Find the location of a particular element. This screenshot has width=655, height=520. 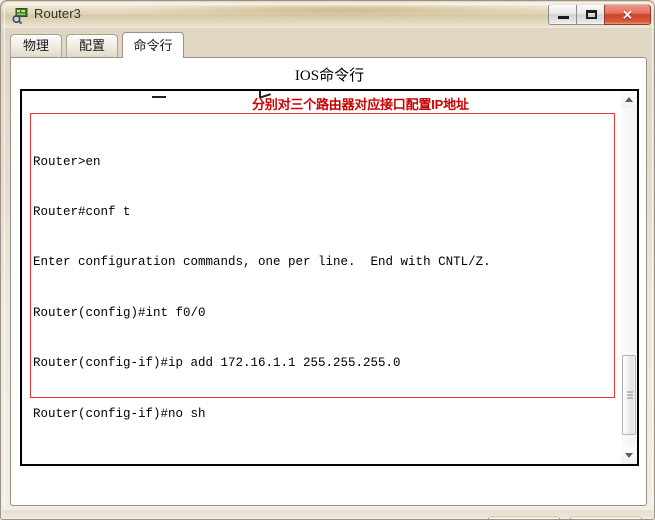

tab-physical: 物理 is located at coordinates (36, 46).